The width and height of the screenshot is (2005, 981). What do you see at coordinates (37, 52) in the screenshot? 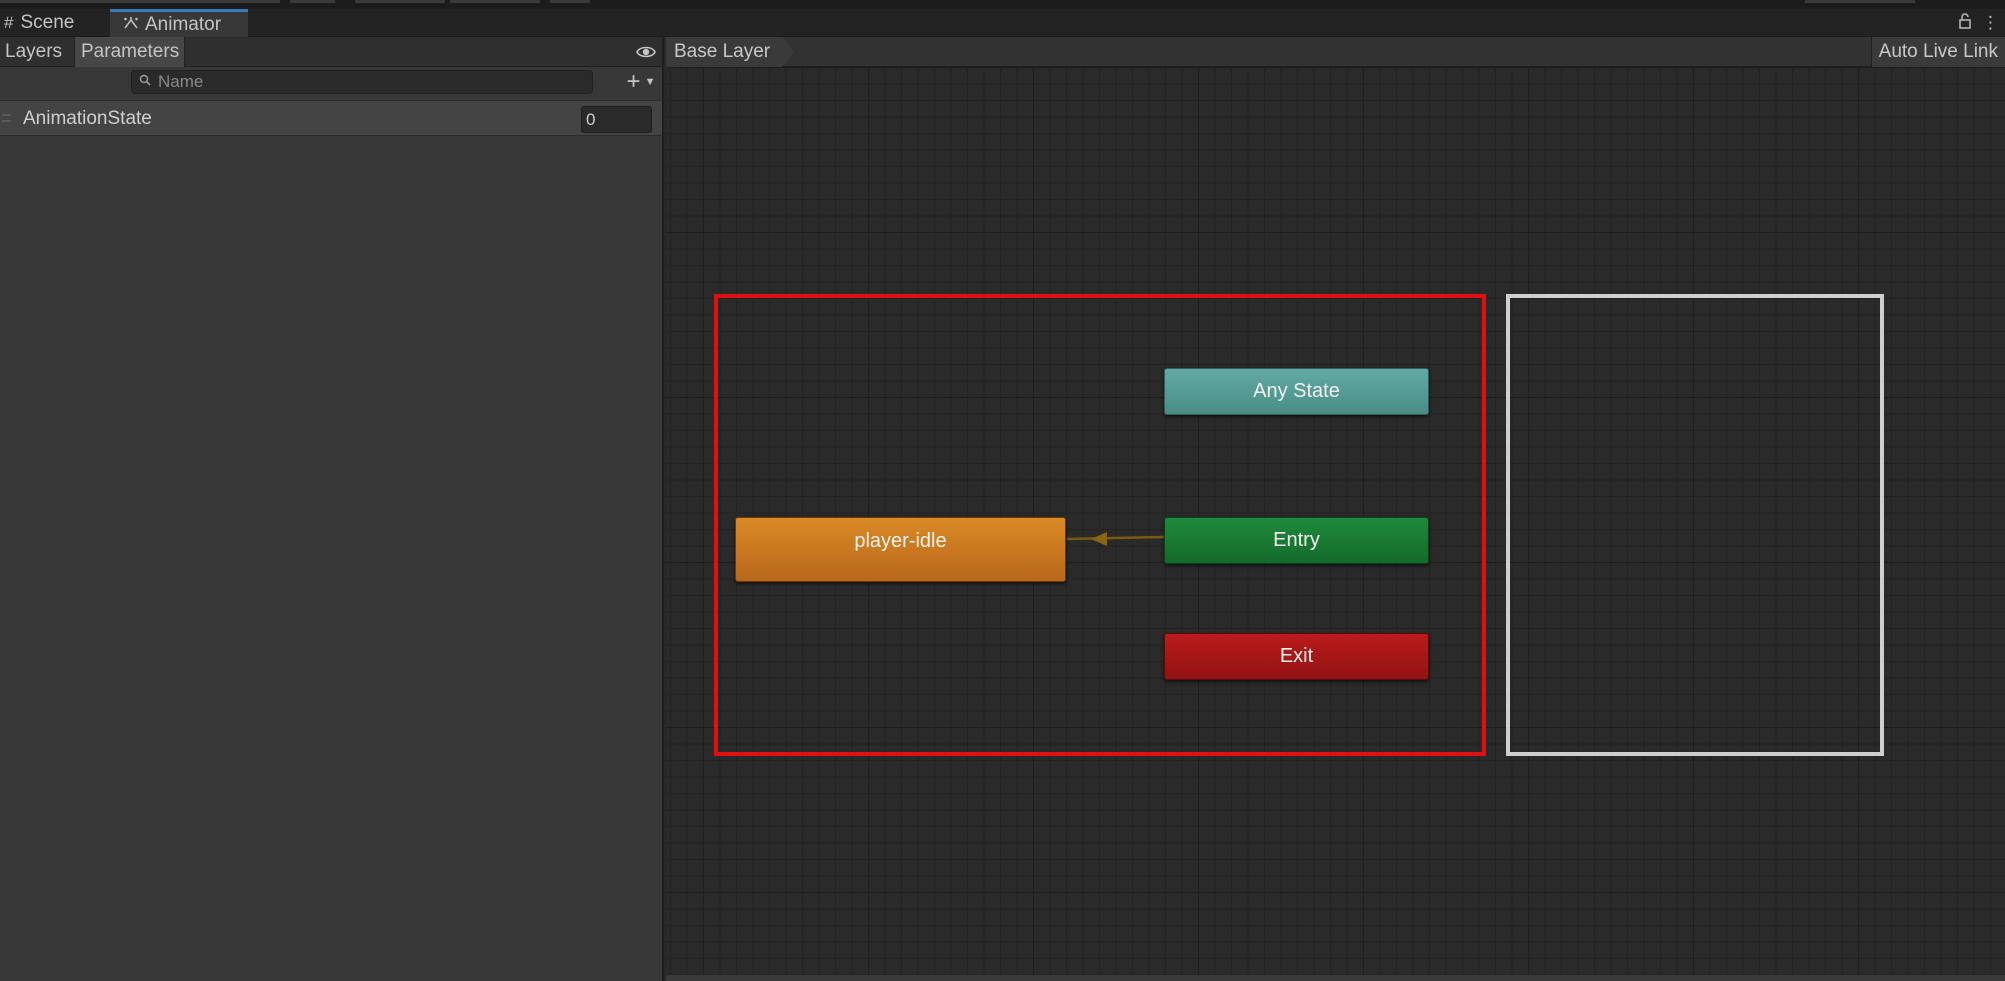
I see `tab-layers: Layers` at bounding box center [37, 52].